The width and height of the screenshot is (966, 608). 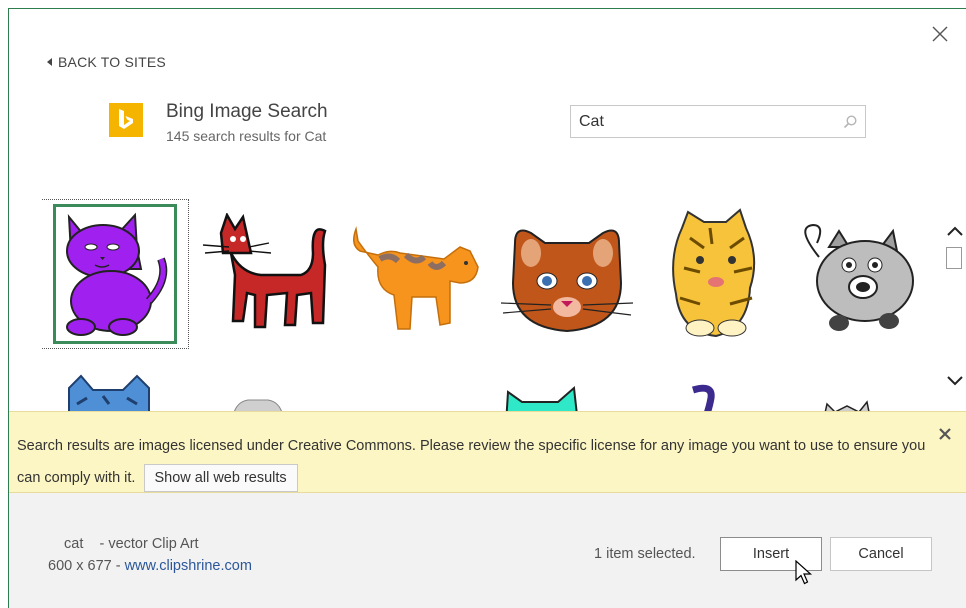 I want to click on selection-frame, so click(x=115, y=274).